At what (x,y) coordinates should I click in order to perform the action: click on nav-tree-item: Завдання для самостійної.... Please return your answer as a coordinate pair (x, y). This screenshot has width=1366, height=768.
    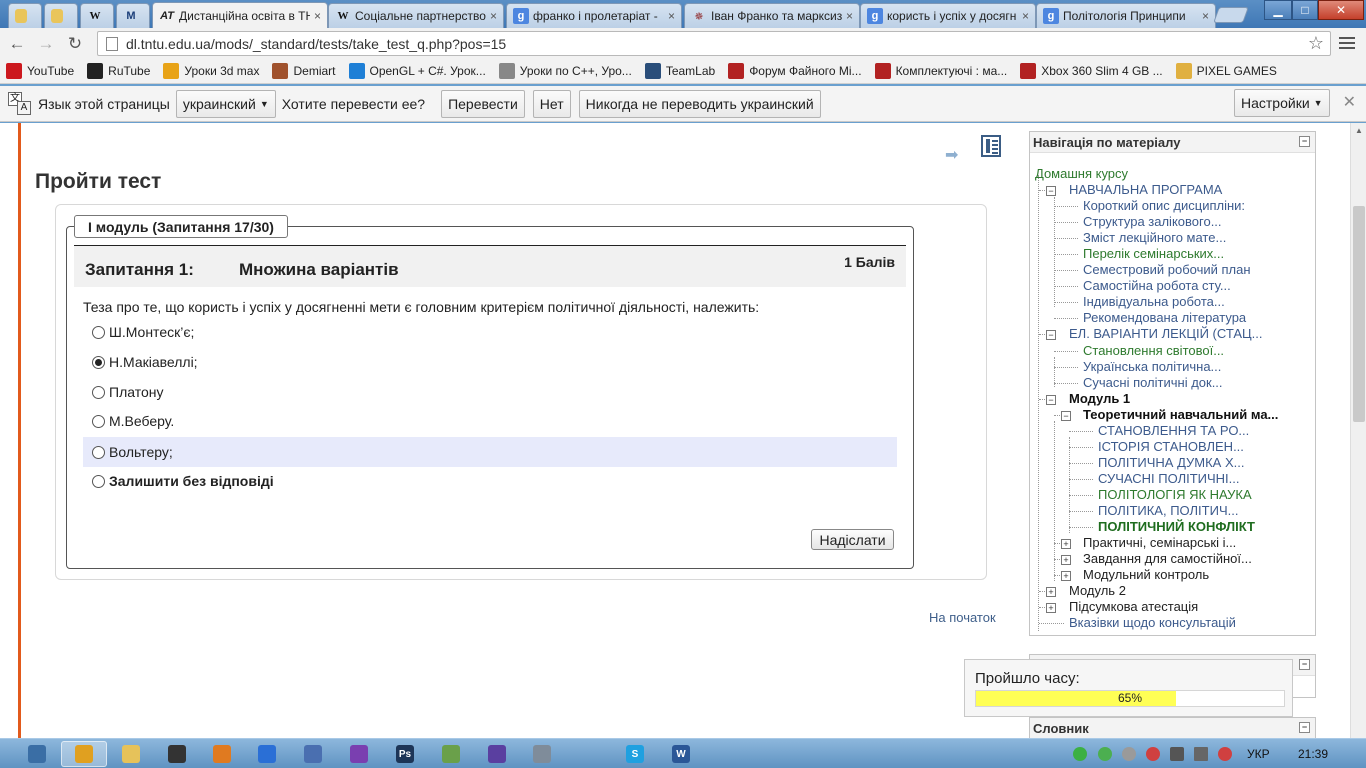
    Looking at the image, I should click on (1167, 558).